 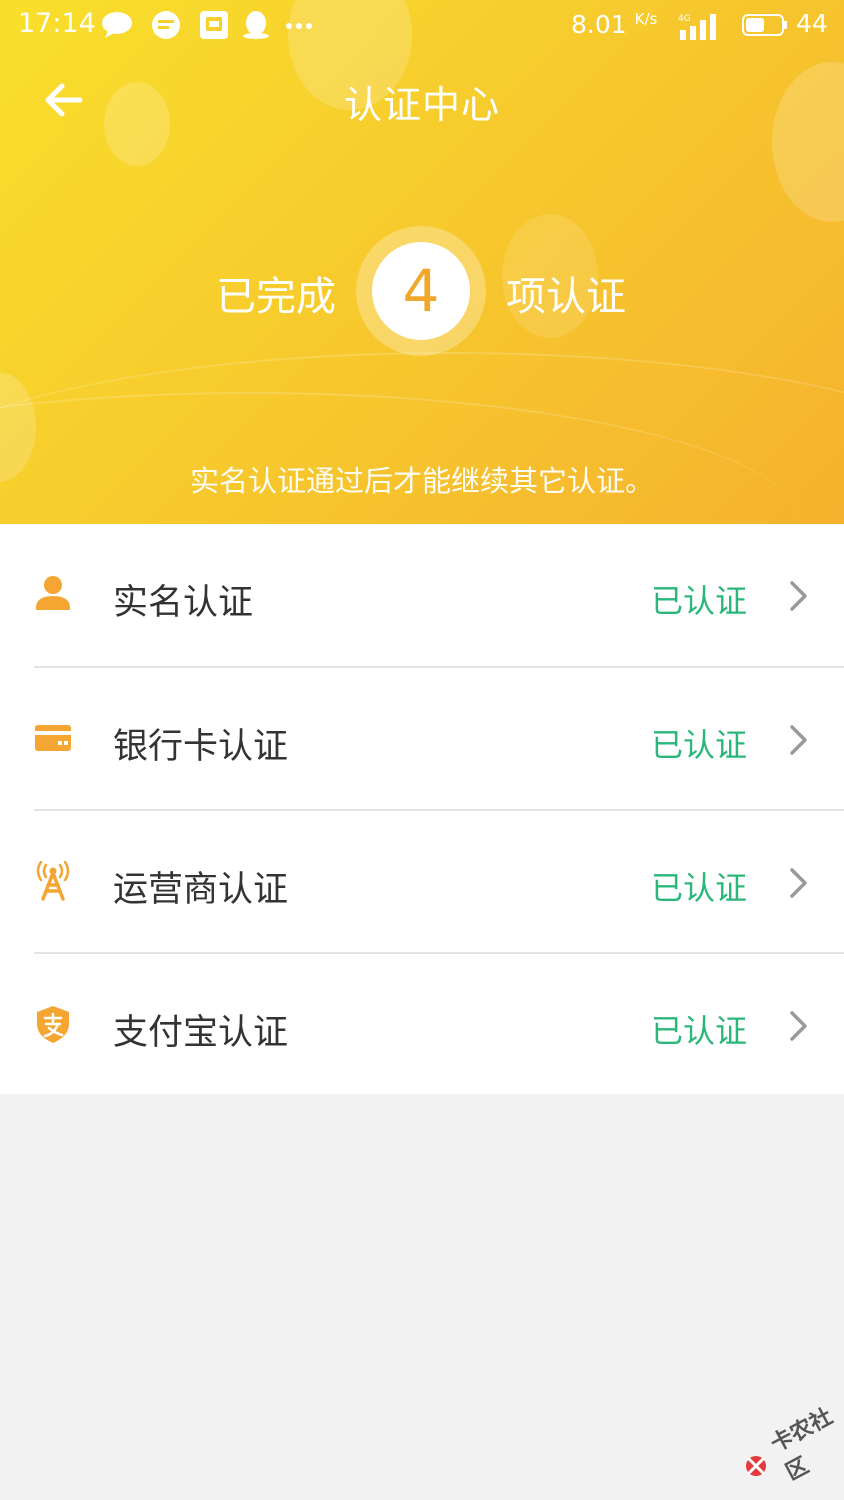 I want to click on completed-prefix: 已完成, so click(x=276, y=297).